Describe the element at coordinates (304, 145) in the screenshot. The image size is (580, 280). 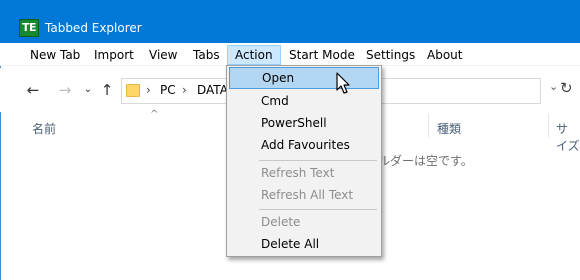
I see `cm-item-add-favourites: Add Favourites` at that location.